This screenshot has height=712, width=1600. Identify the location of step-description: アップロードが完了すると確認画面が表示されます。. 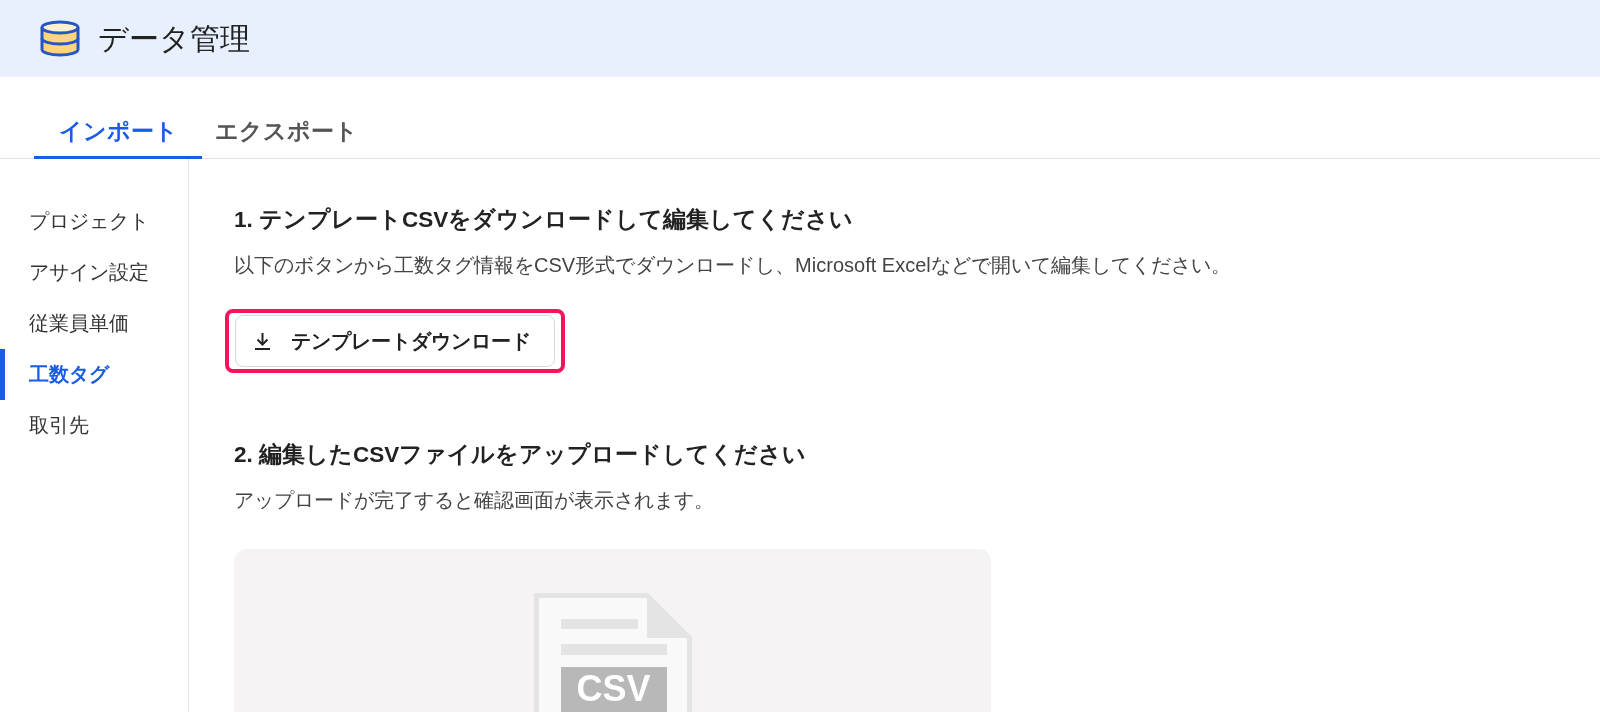
(474, 500).